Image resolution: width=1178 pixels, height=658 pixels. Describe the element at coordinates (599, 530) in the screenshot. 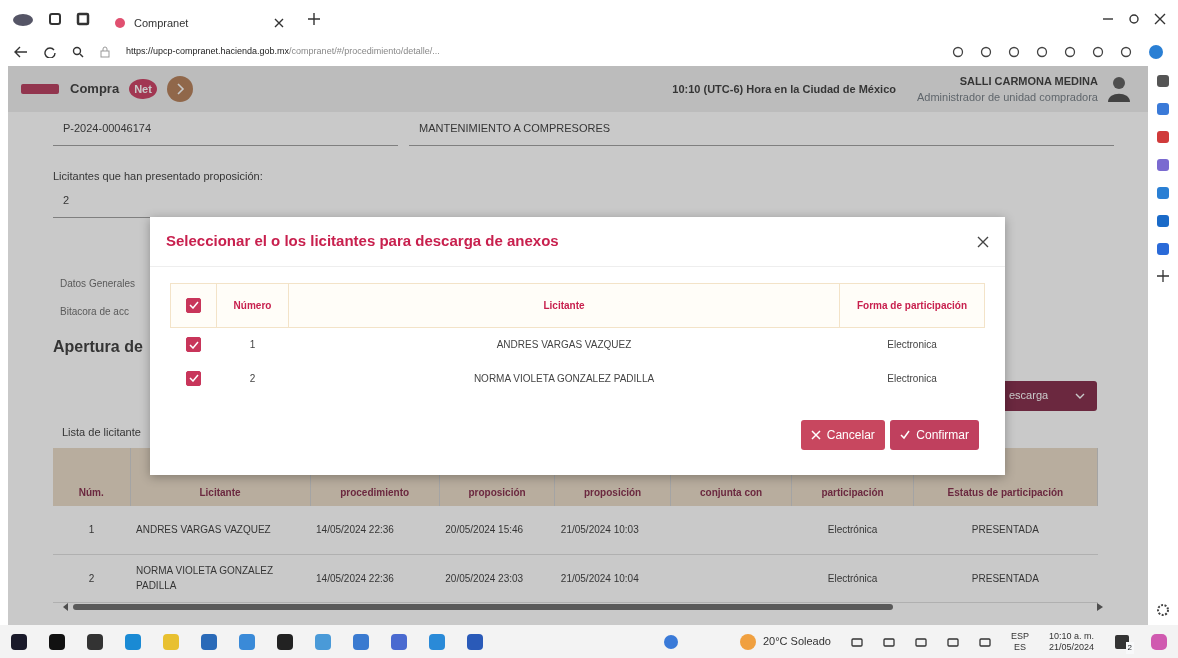

I see `table-cell: 21/05/2024 10:03` at that location.